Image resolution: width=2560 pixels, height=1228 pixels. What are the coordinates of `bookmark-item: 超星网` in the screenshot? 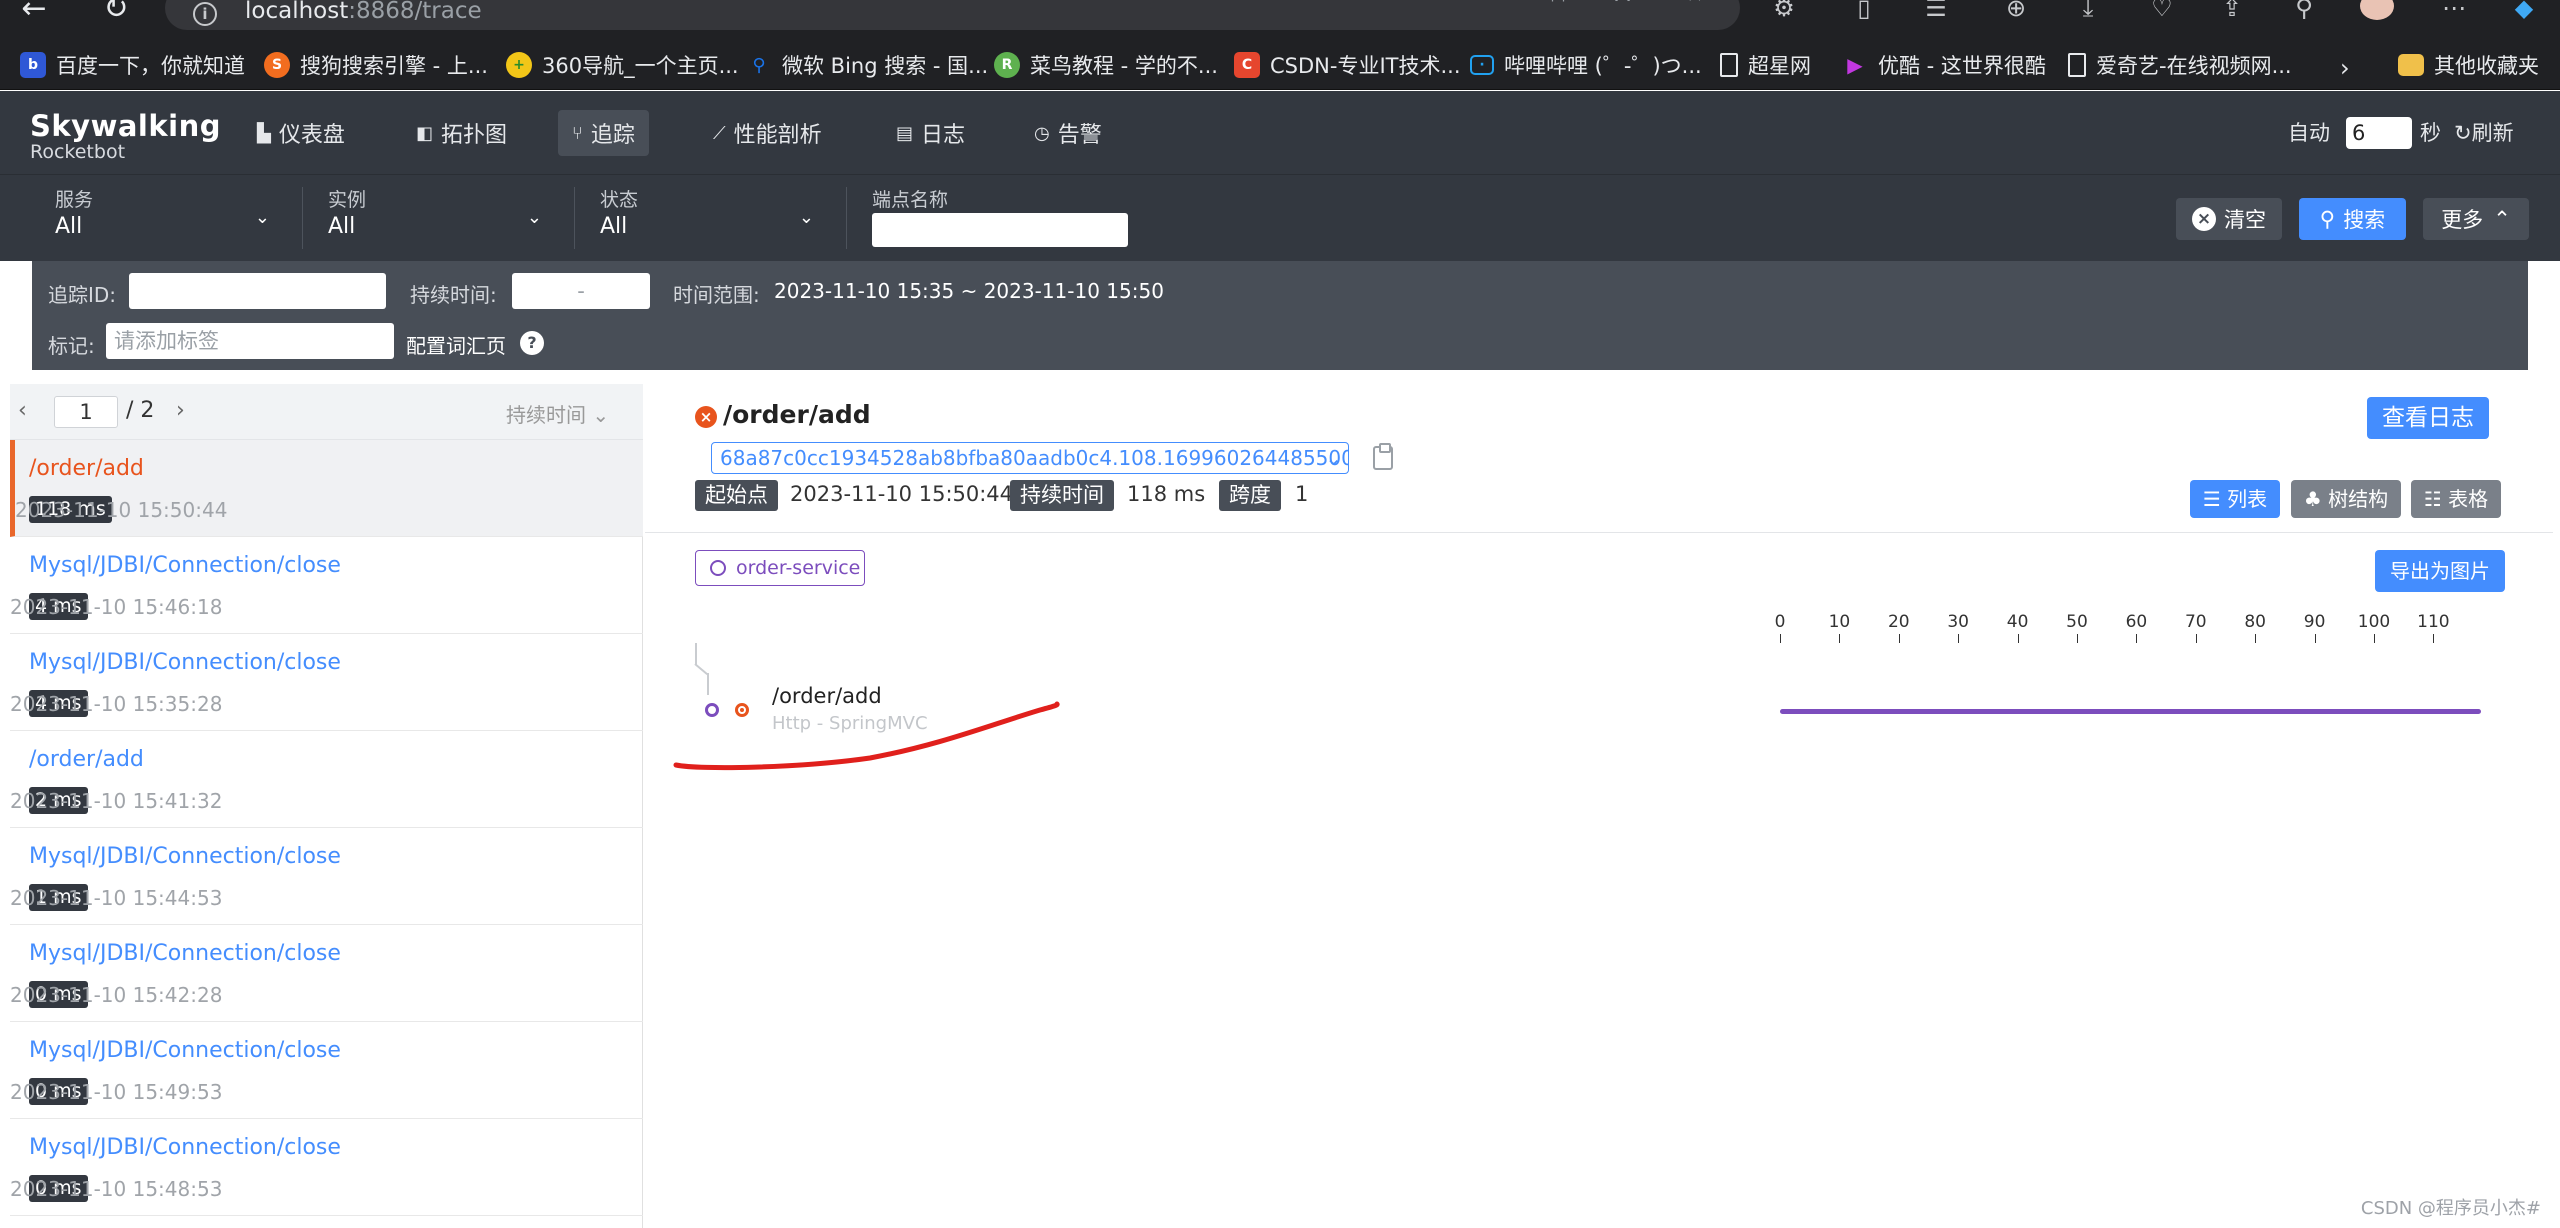 It's located at (1765, 65).